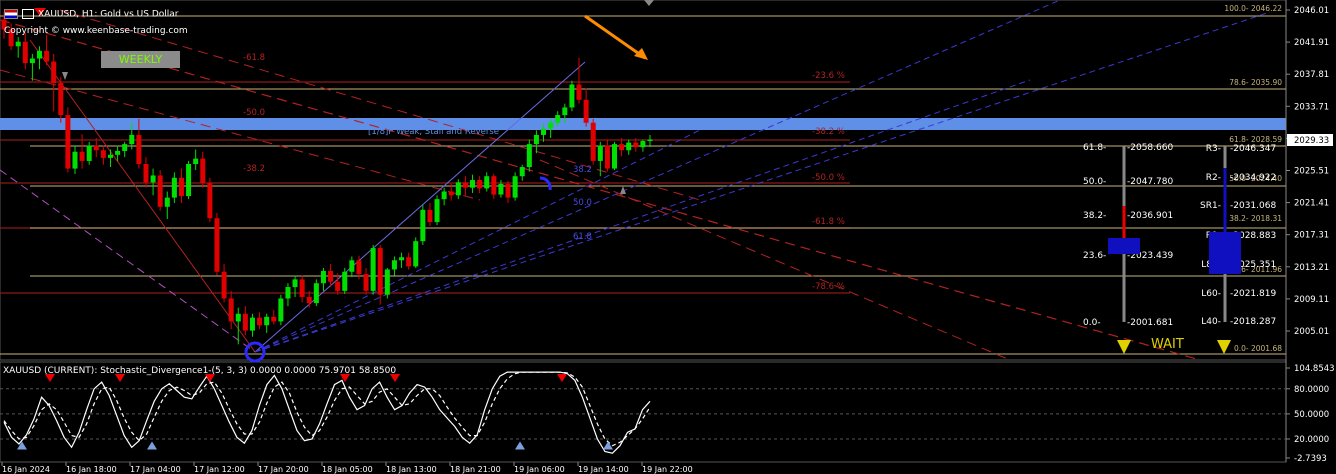  I want to click on time-tick-label: 19 Jan 06:00, so click(539, 469).